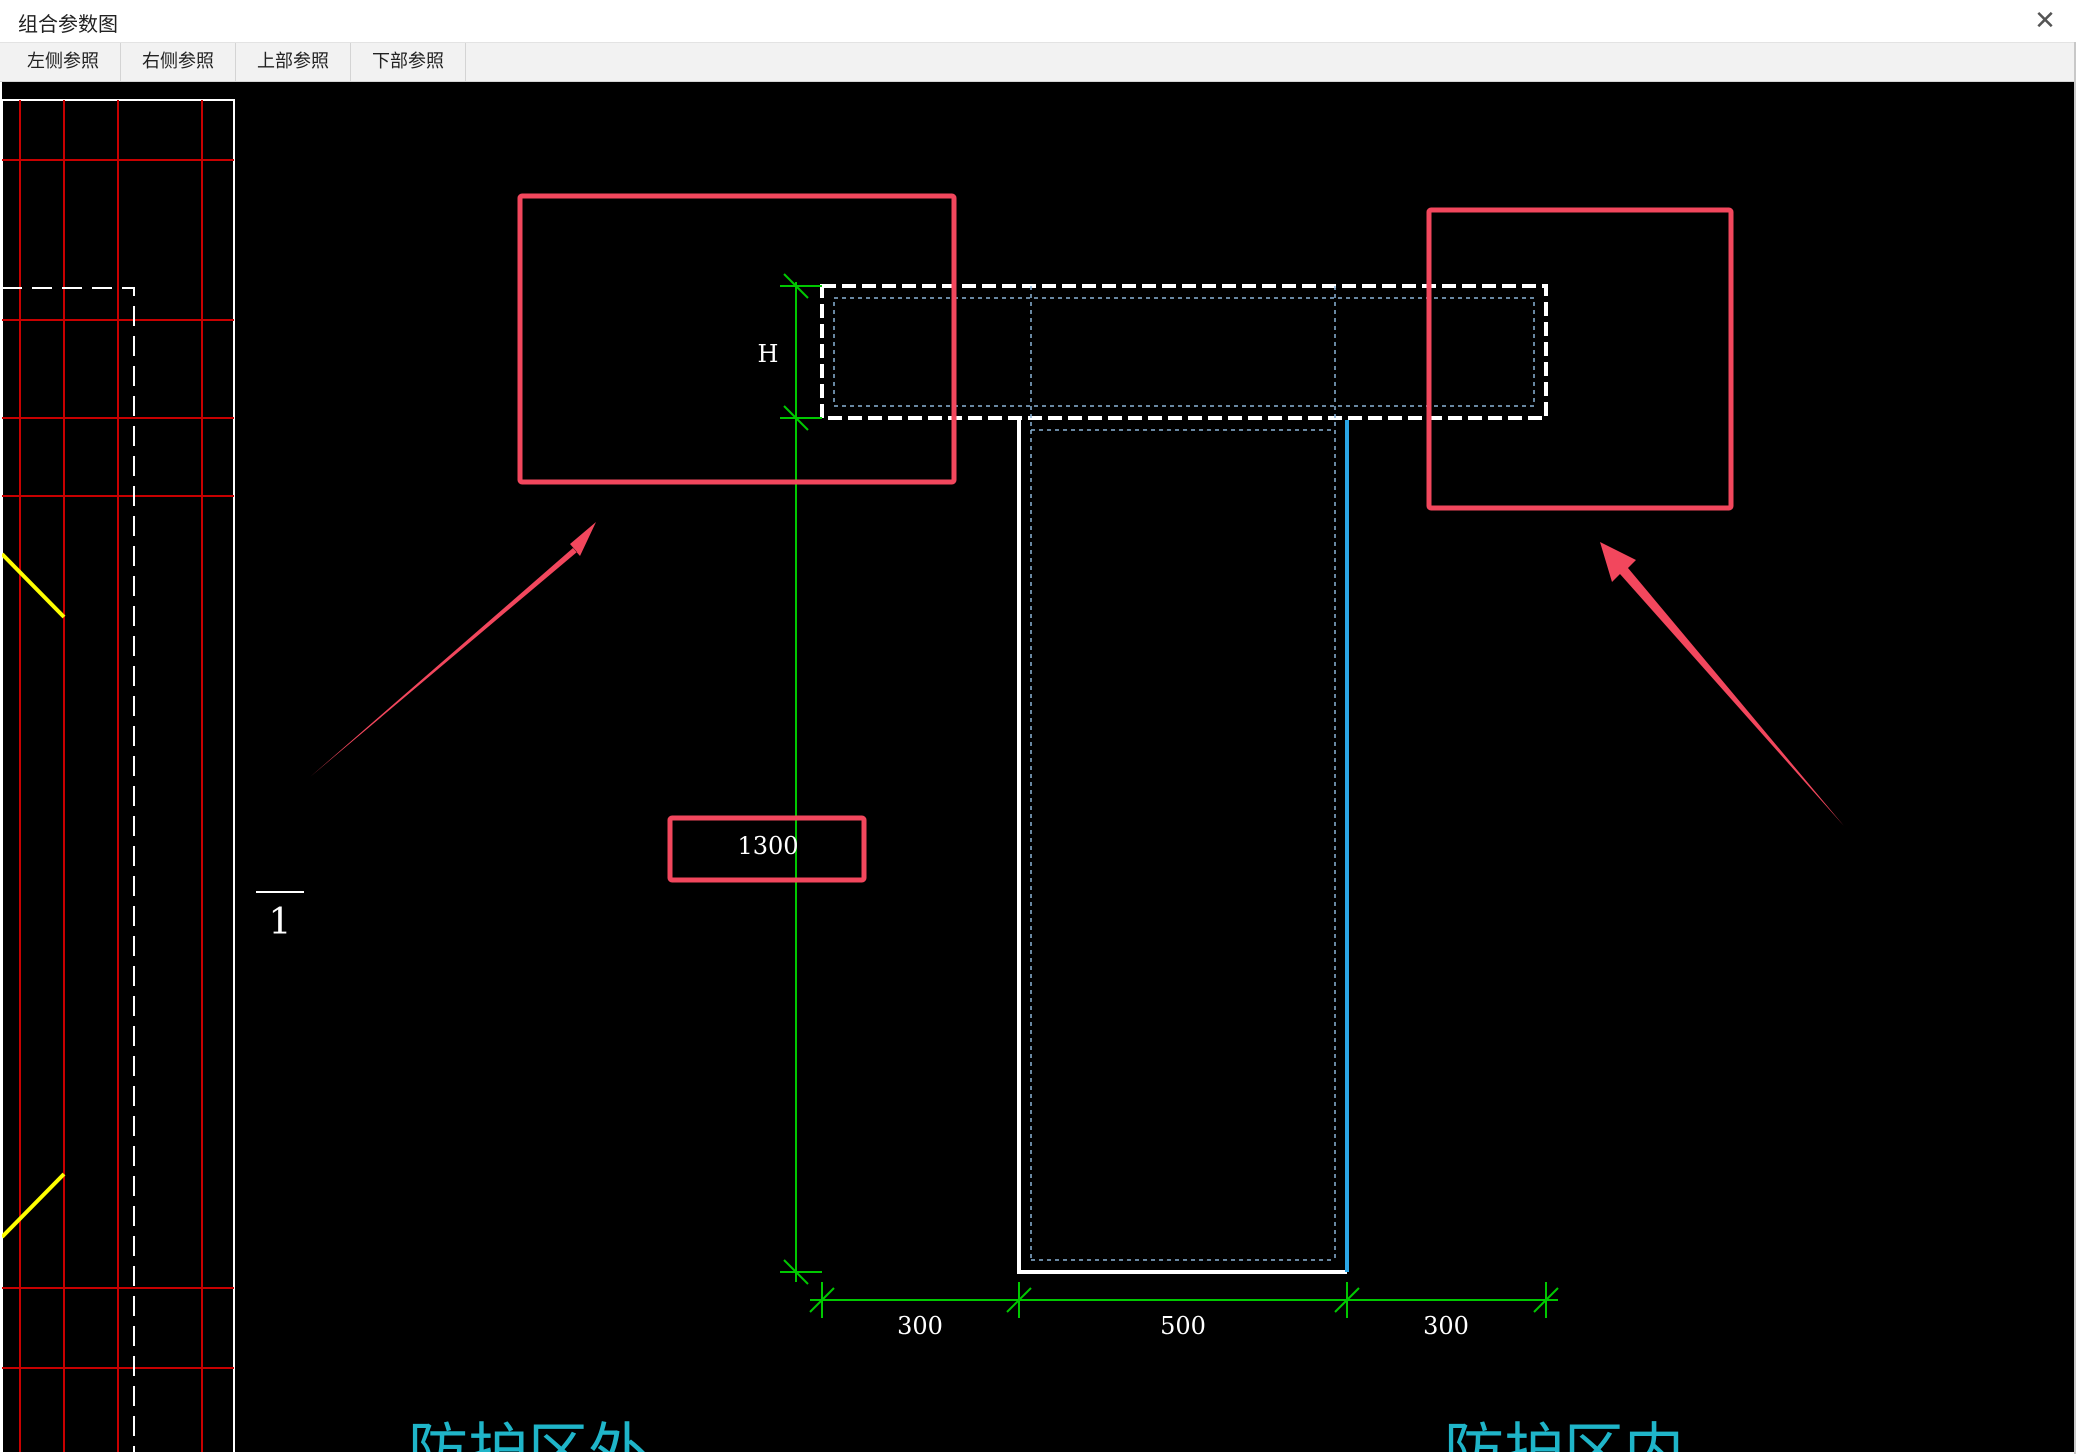 This screenshot has width=2076, height=1454. What do you see at coordinates (178, 62) in the screenshot?
I see `right-reference-button: 右侧参照` at bounding box center [178, 62].